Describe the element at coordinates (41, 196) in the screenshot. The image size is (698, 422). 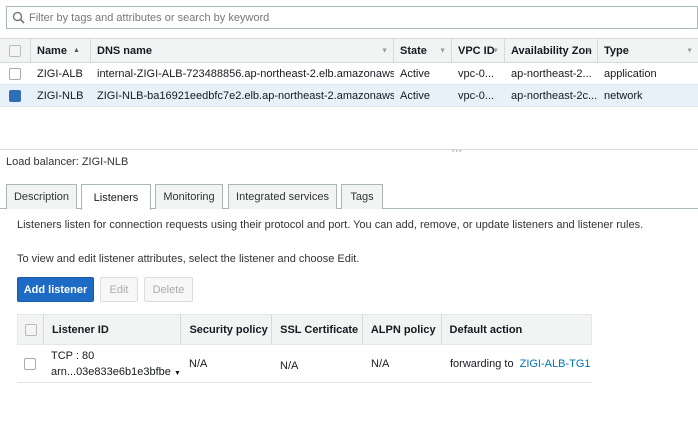
I see `tab-description: Description` at that location.